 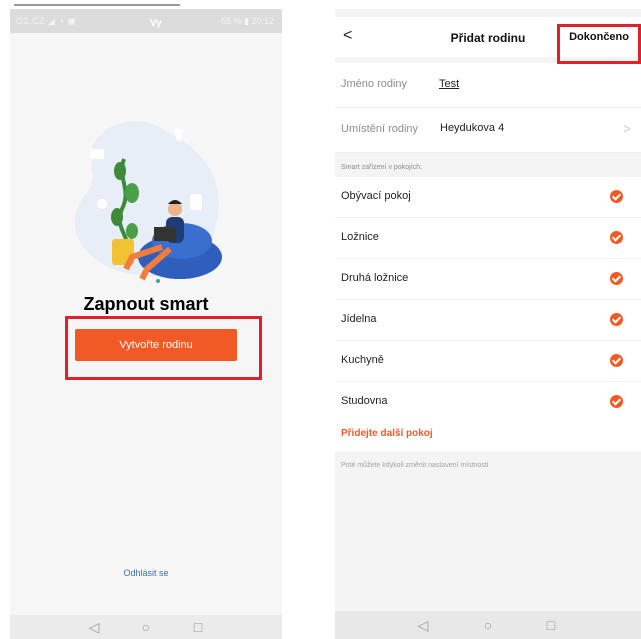 What do you see at coordinates (488, 238) in the screenshot?
I see `room-item-loznice: Ložnice` at bounding box center [488, 238].